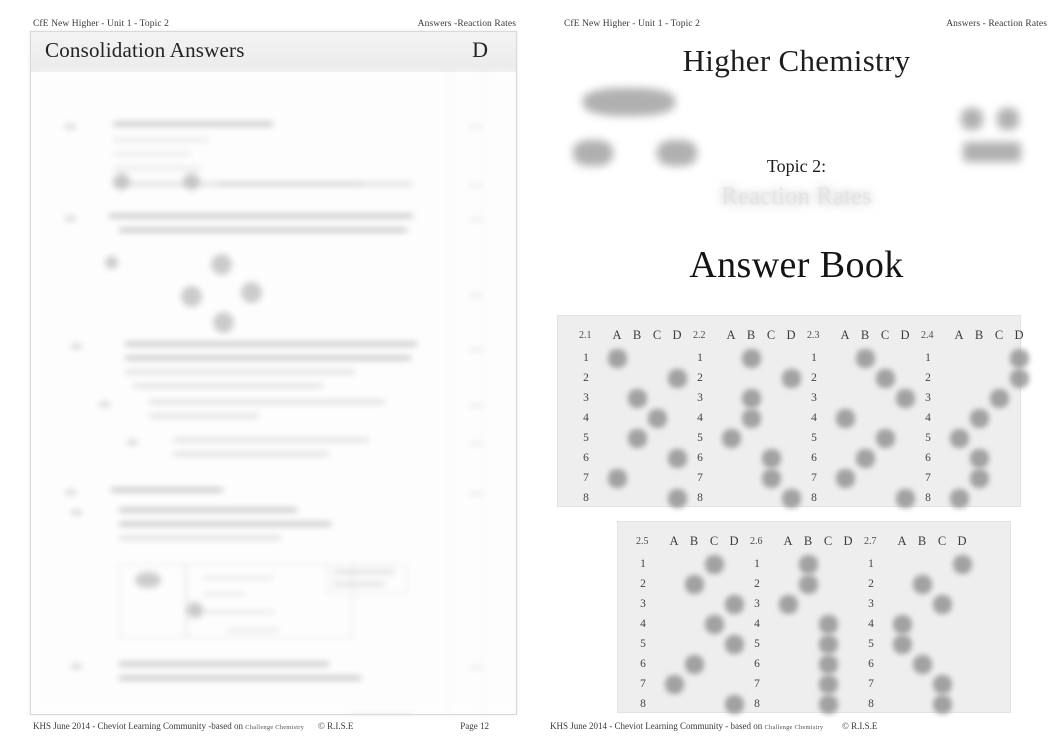  What do you see at coordinates (1019, 378) in the screenshot?
I see `answer-mark-2.4-2-D` at bounding box center [1019, 378].